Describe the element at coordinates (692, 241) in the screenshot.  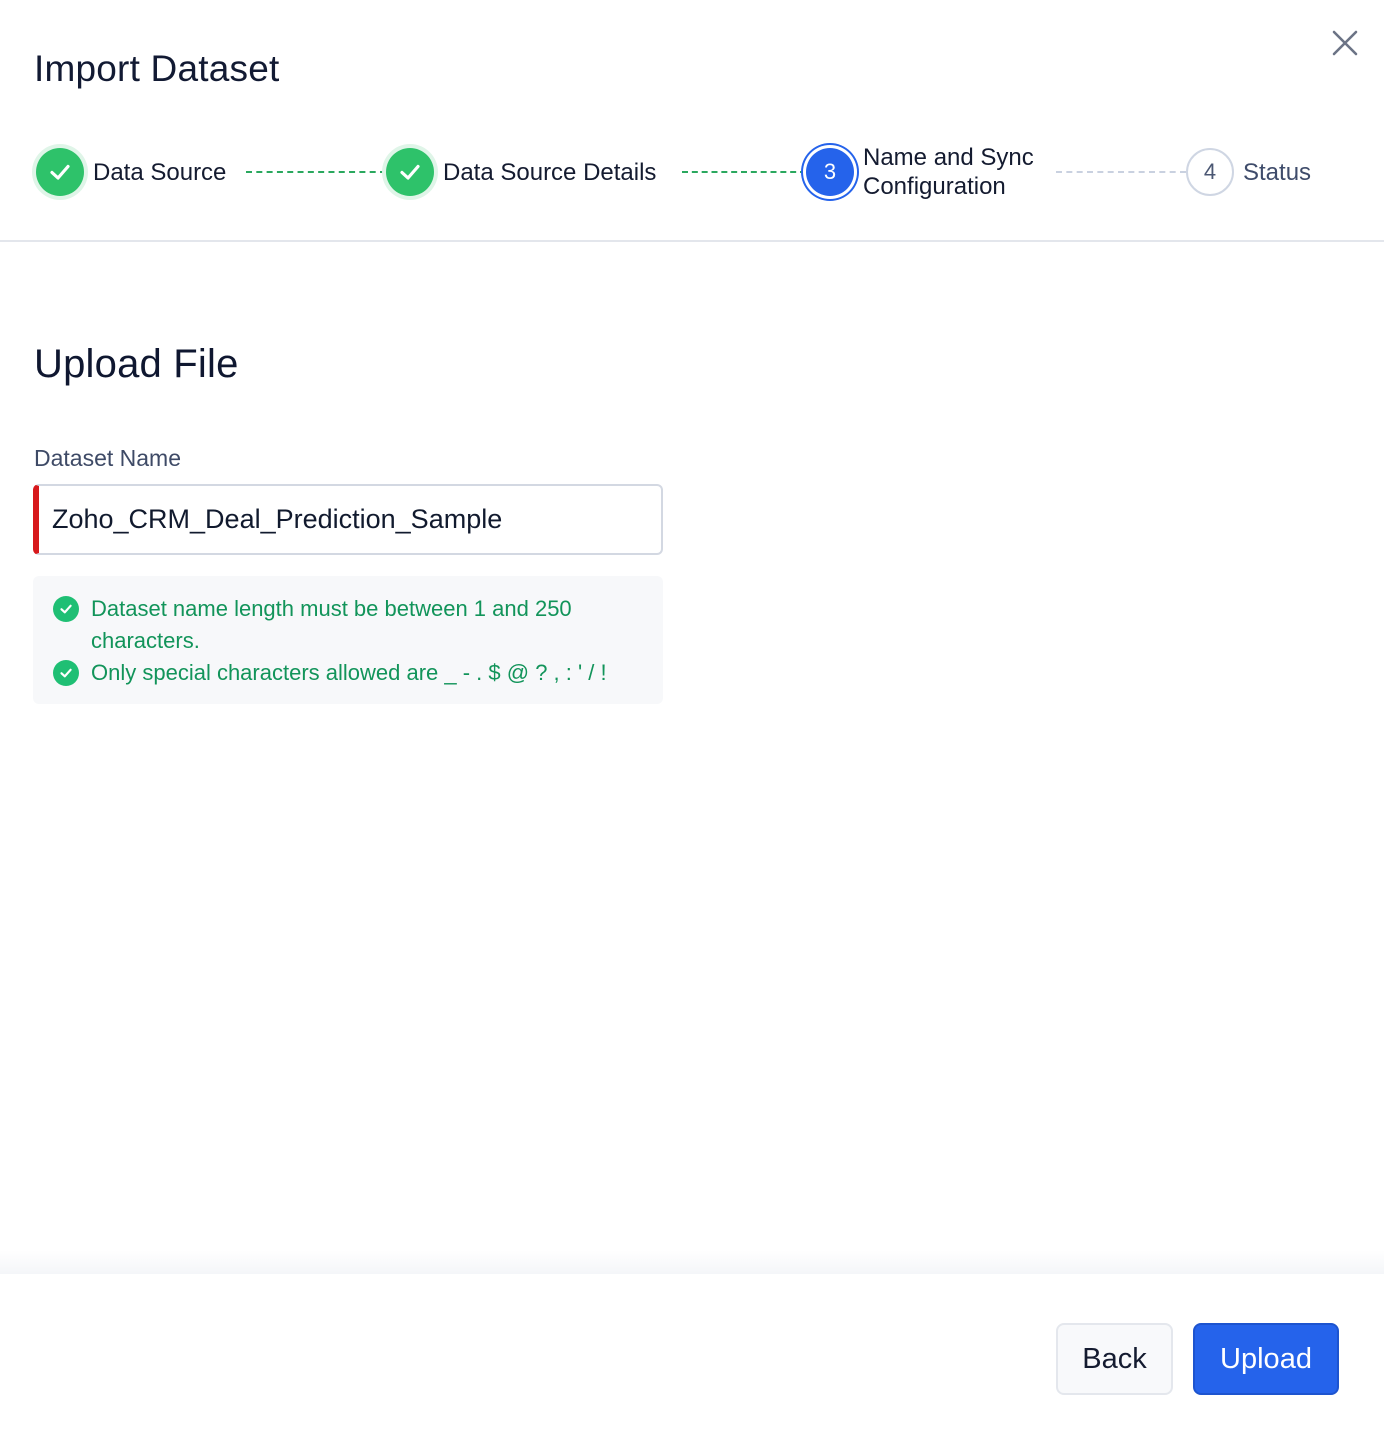
I see `header-divider` at that location.